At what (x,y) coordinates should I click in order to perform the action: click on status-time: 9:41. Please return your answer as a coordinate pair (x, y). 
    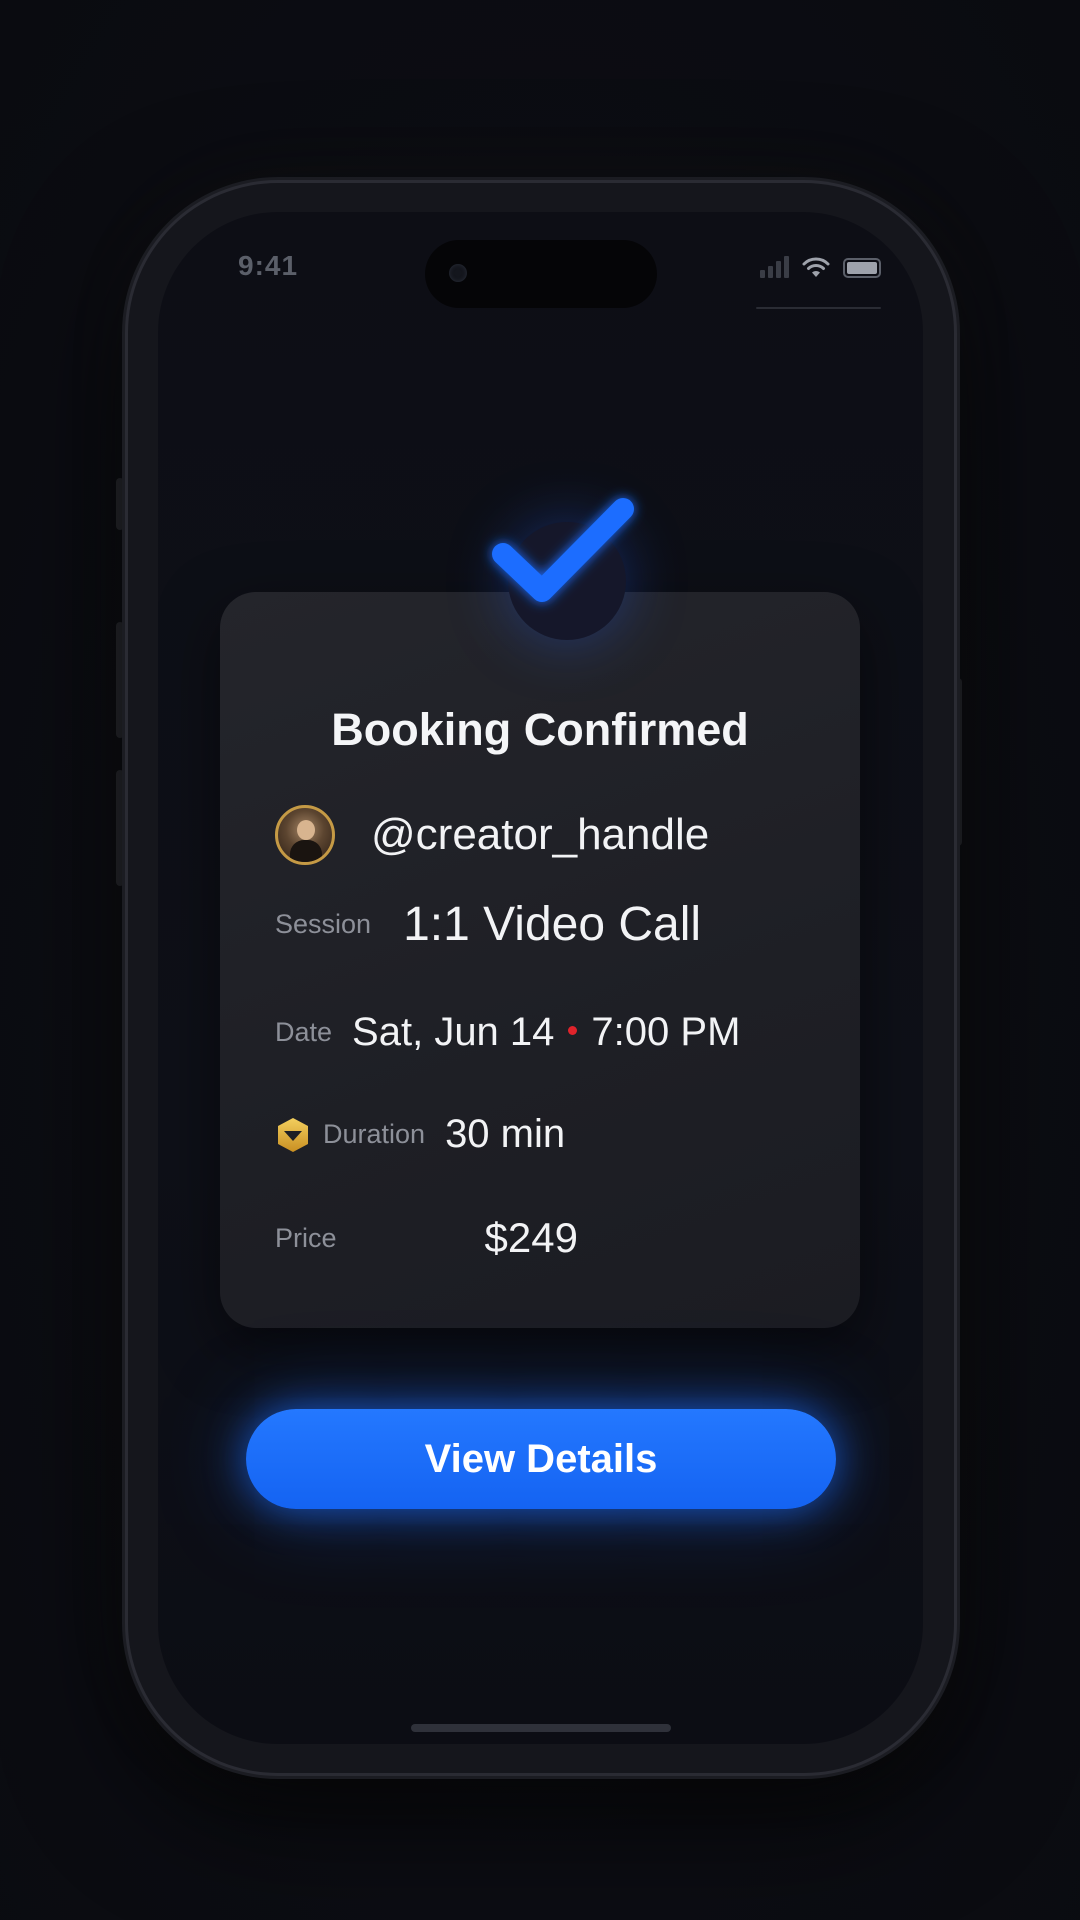
    Looking at the image, I should click on (268, 265).